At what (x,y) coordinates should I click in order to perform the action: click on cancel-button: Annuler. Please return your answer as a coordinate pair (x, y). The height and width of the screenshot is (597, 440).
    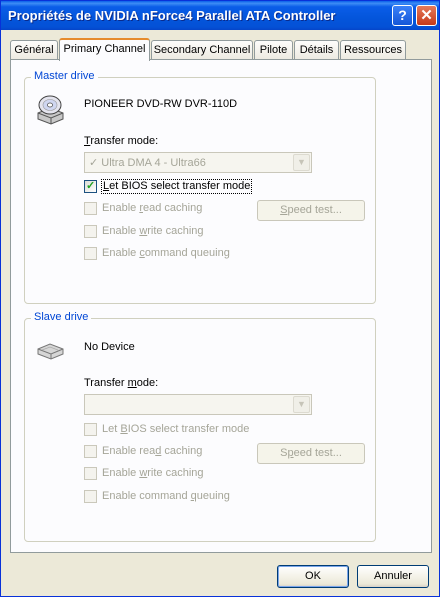
    Looking at the image, I should click on (393, 576).